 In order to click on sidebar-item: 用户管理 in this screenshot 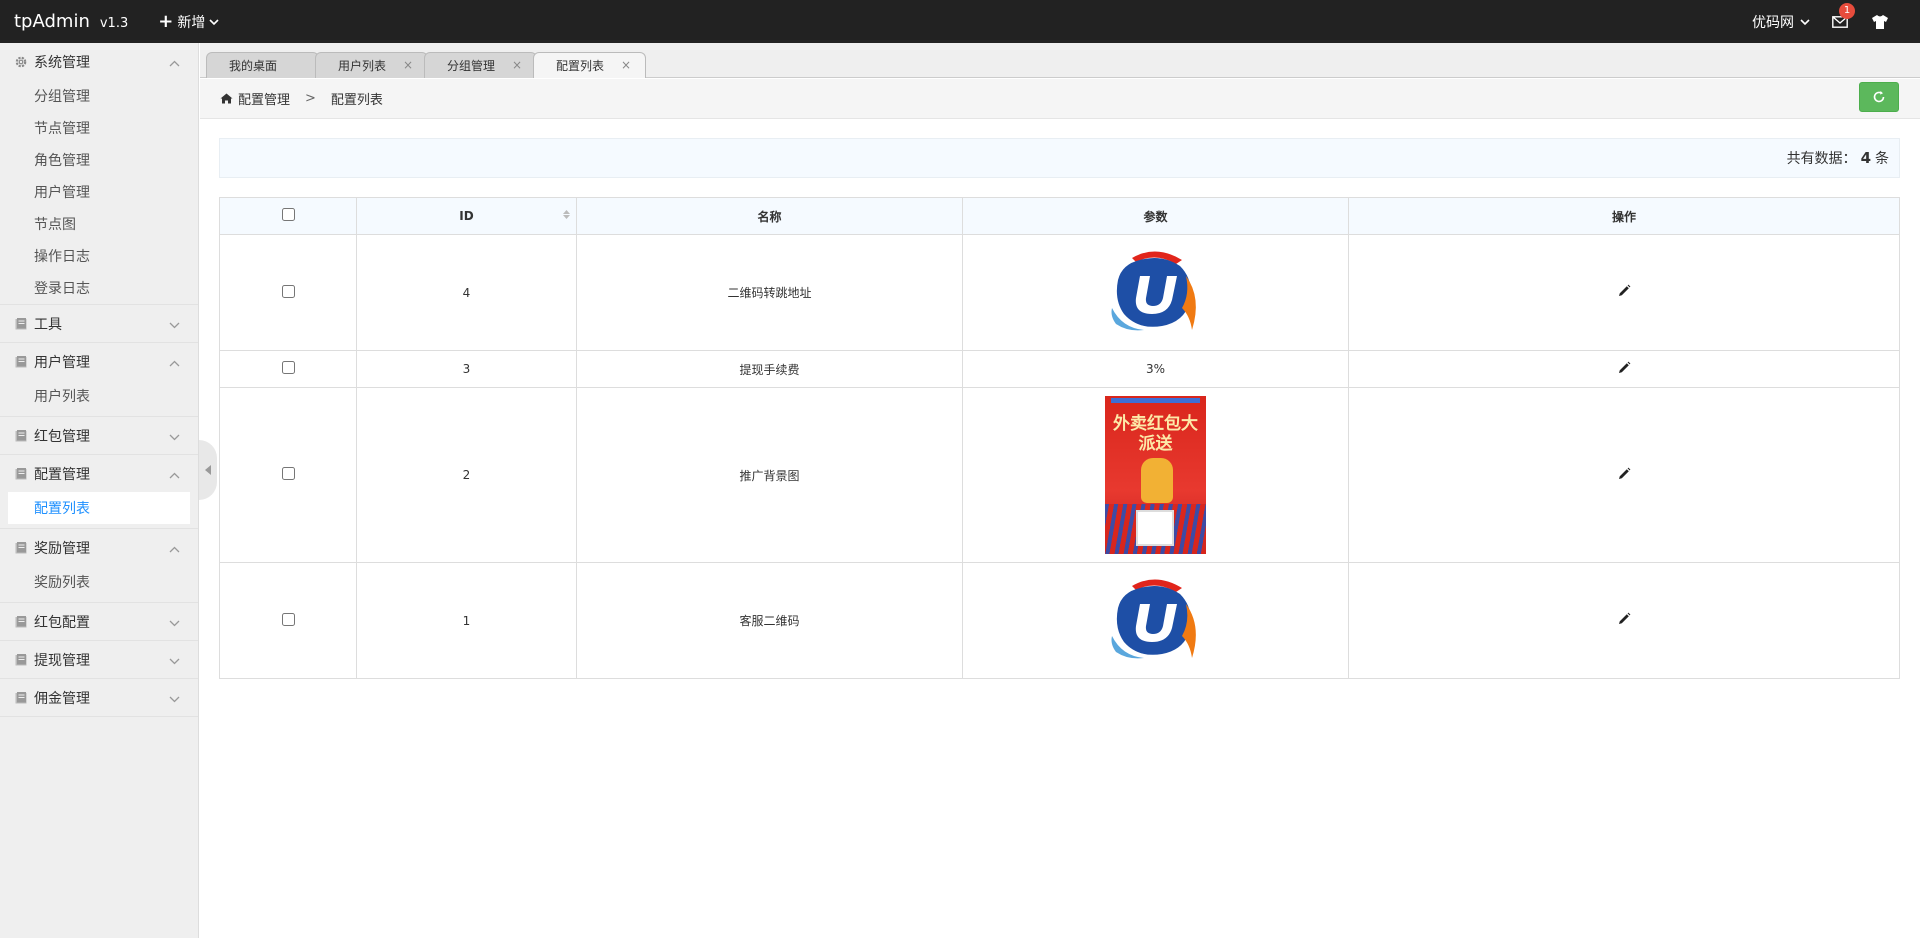, I will do `click(99, 192)`.